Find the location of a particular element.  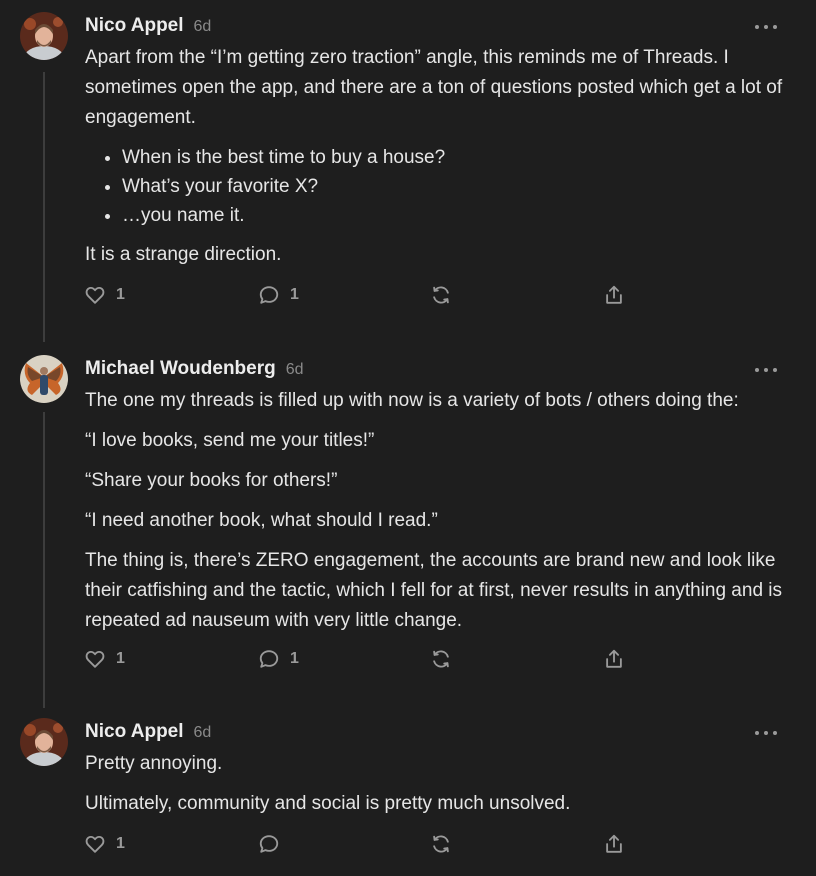

comment-paragraph: “Share your books for others!” is located at coordinates (211, 480).